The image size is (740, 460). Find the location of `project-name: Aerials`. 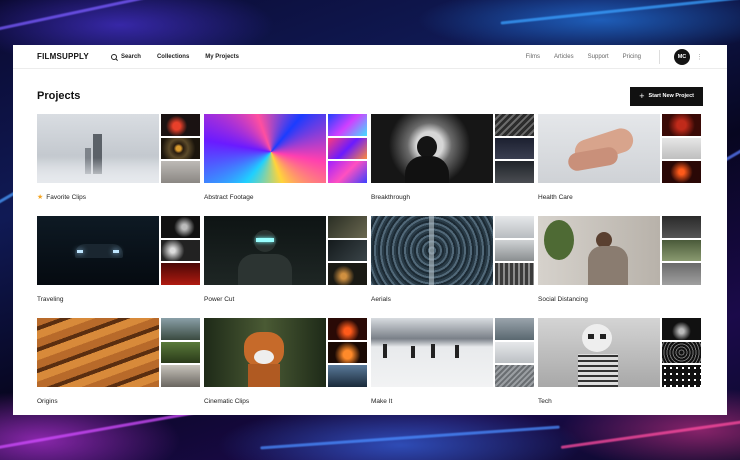

project-name: Aerials is located at coordinates (381, 299).